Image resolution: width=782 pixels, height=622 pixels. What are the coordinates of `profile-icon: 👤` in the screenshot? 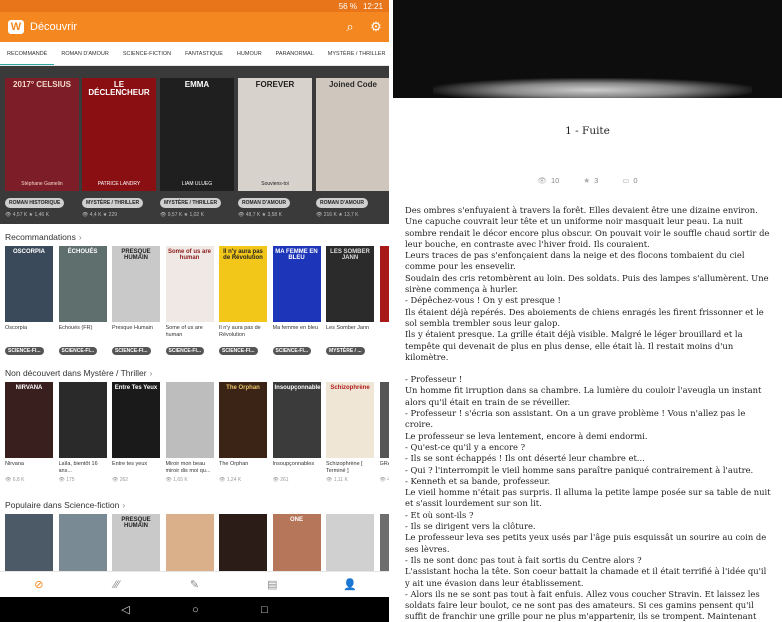 It's located at (350, 584).